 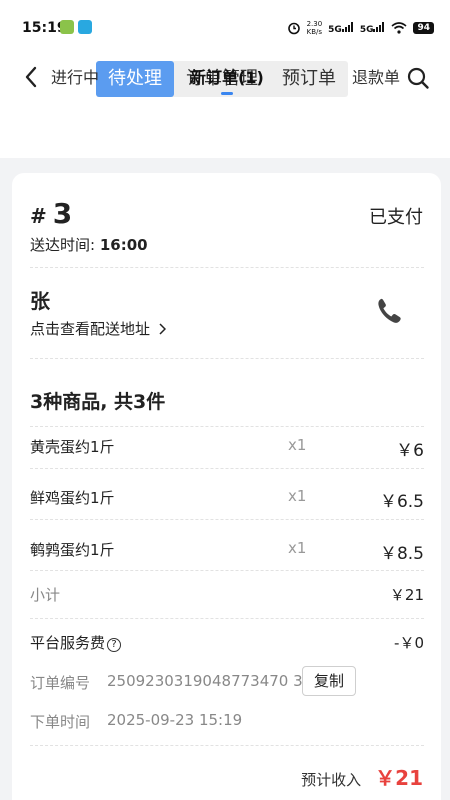 What do you see at coordinates (335, 29) in the screenshot?
I see `sim1-label: 5G` at bounding box center [335, 29].